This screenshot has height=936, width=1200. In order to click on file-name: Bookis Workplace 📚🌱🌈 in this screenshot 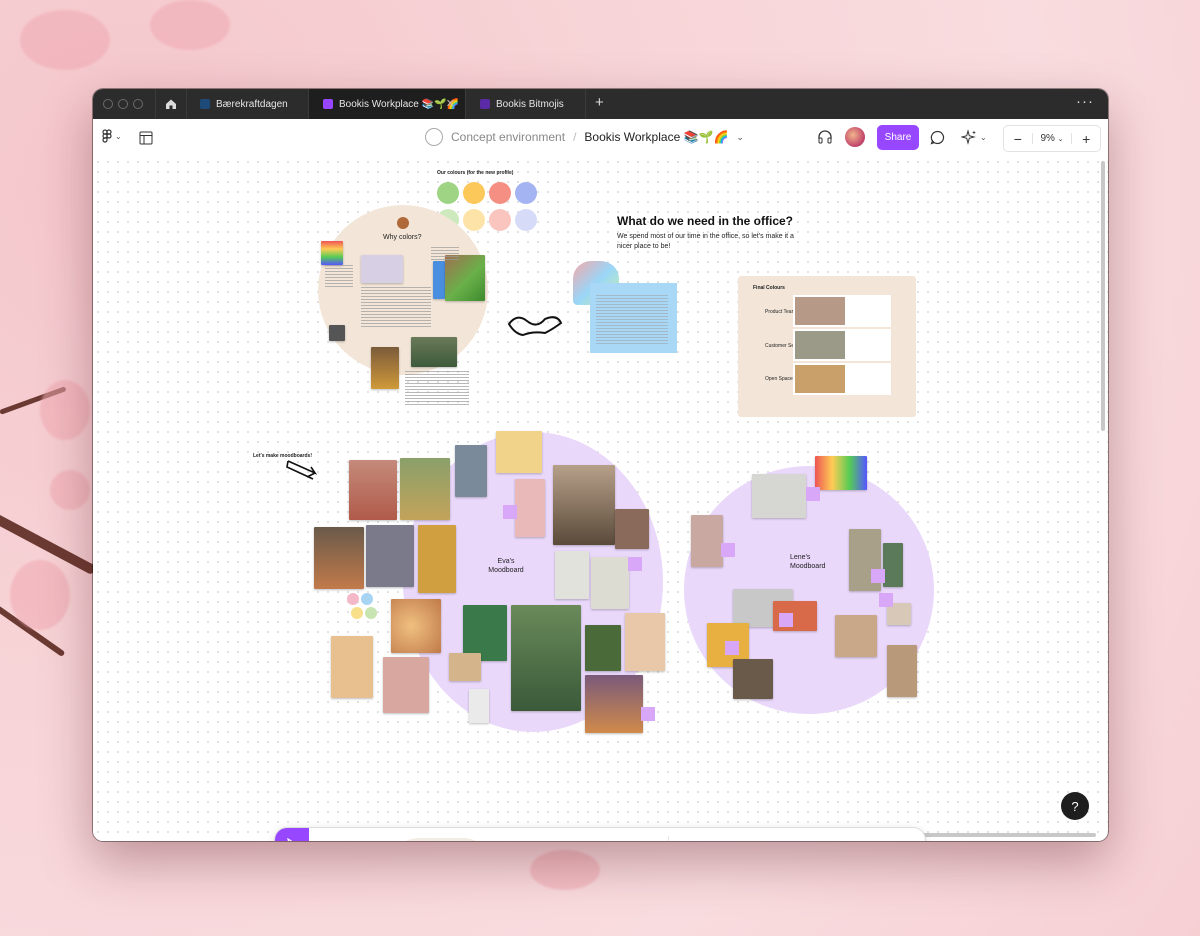, I will do `click(656, 137)`.